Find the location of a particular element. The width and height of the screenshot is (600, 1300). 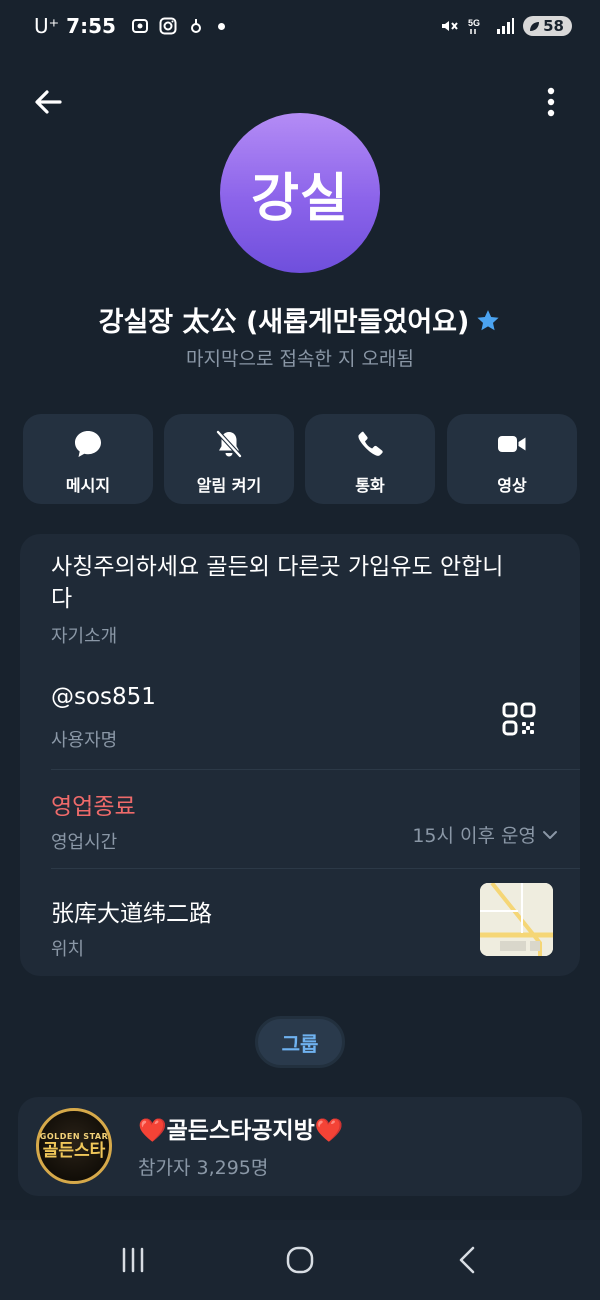

notification-dot-icon is located at coordinates (221, 26).